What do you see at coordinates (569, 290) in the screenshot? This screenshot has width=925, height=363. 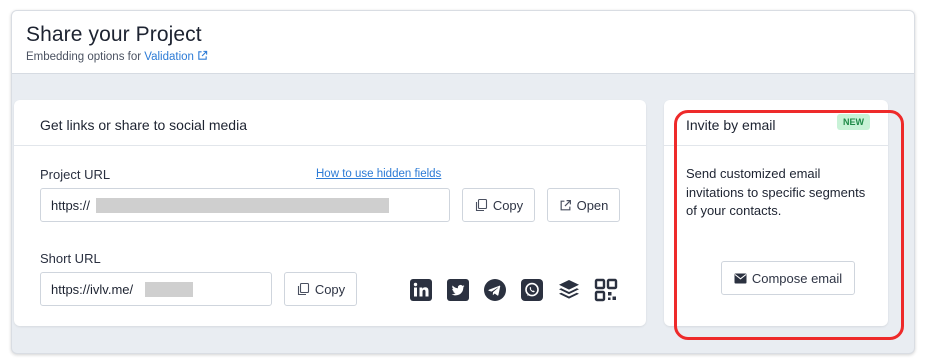 I see `buffer-icon` at bounding box center [569, 290].